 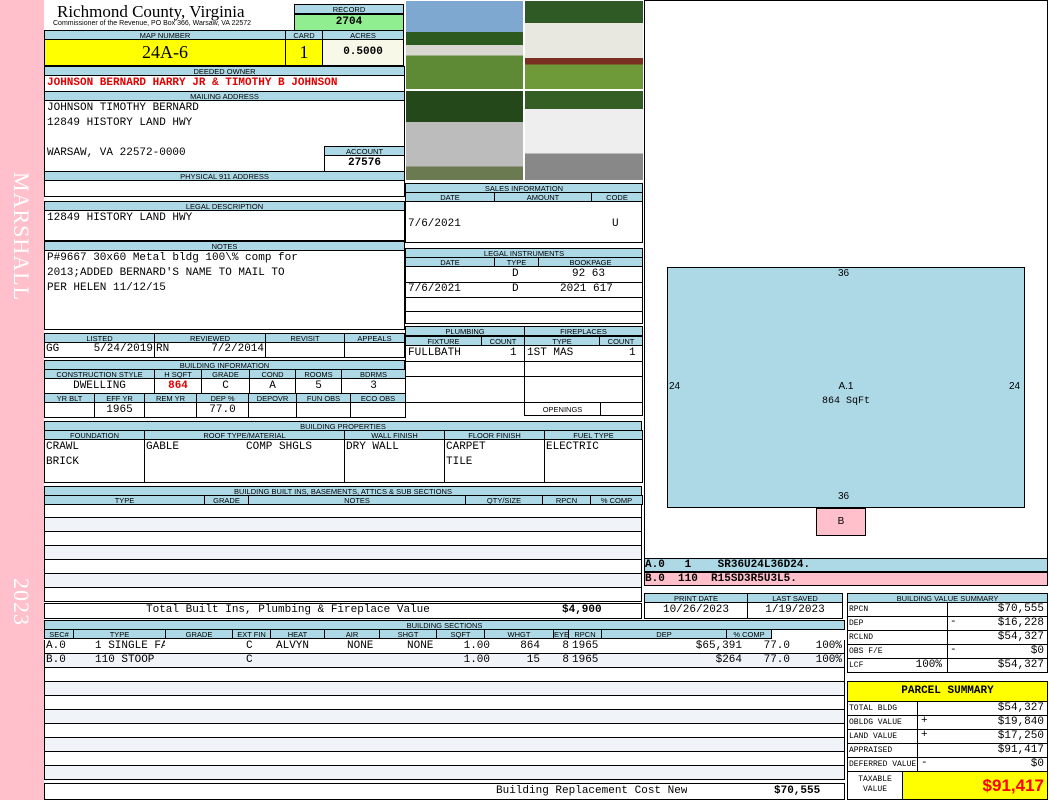 What do you see at coordinates (106, 288) in the screenshot?
I see `notes-line-3: PER HELEN 11/12/15` at bounding box center [106, 288].